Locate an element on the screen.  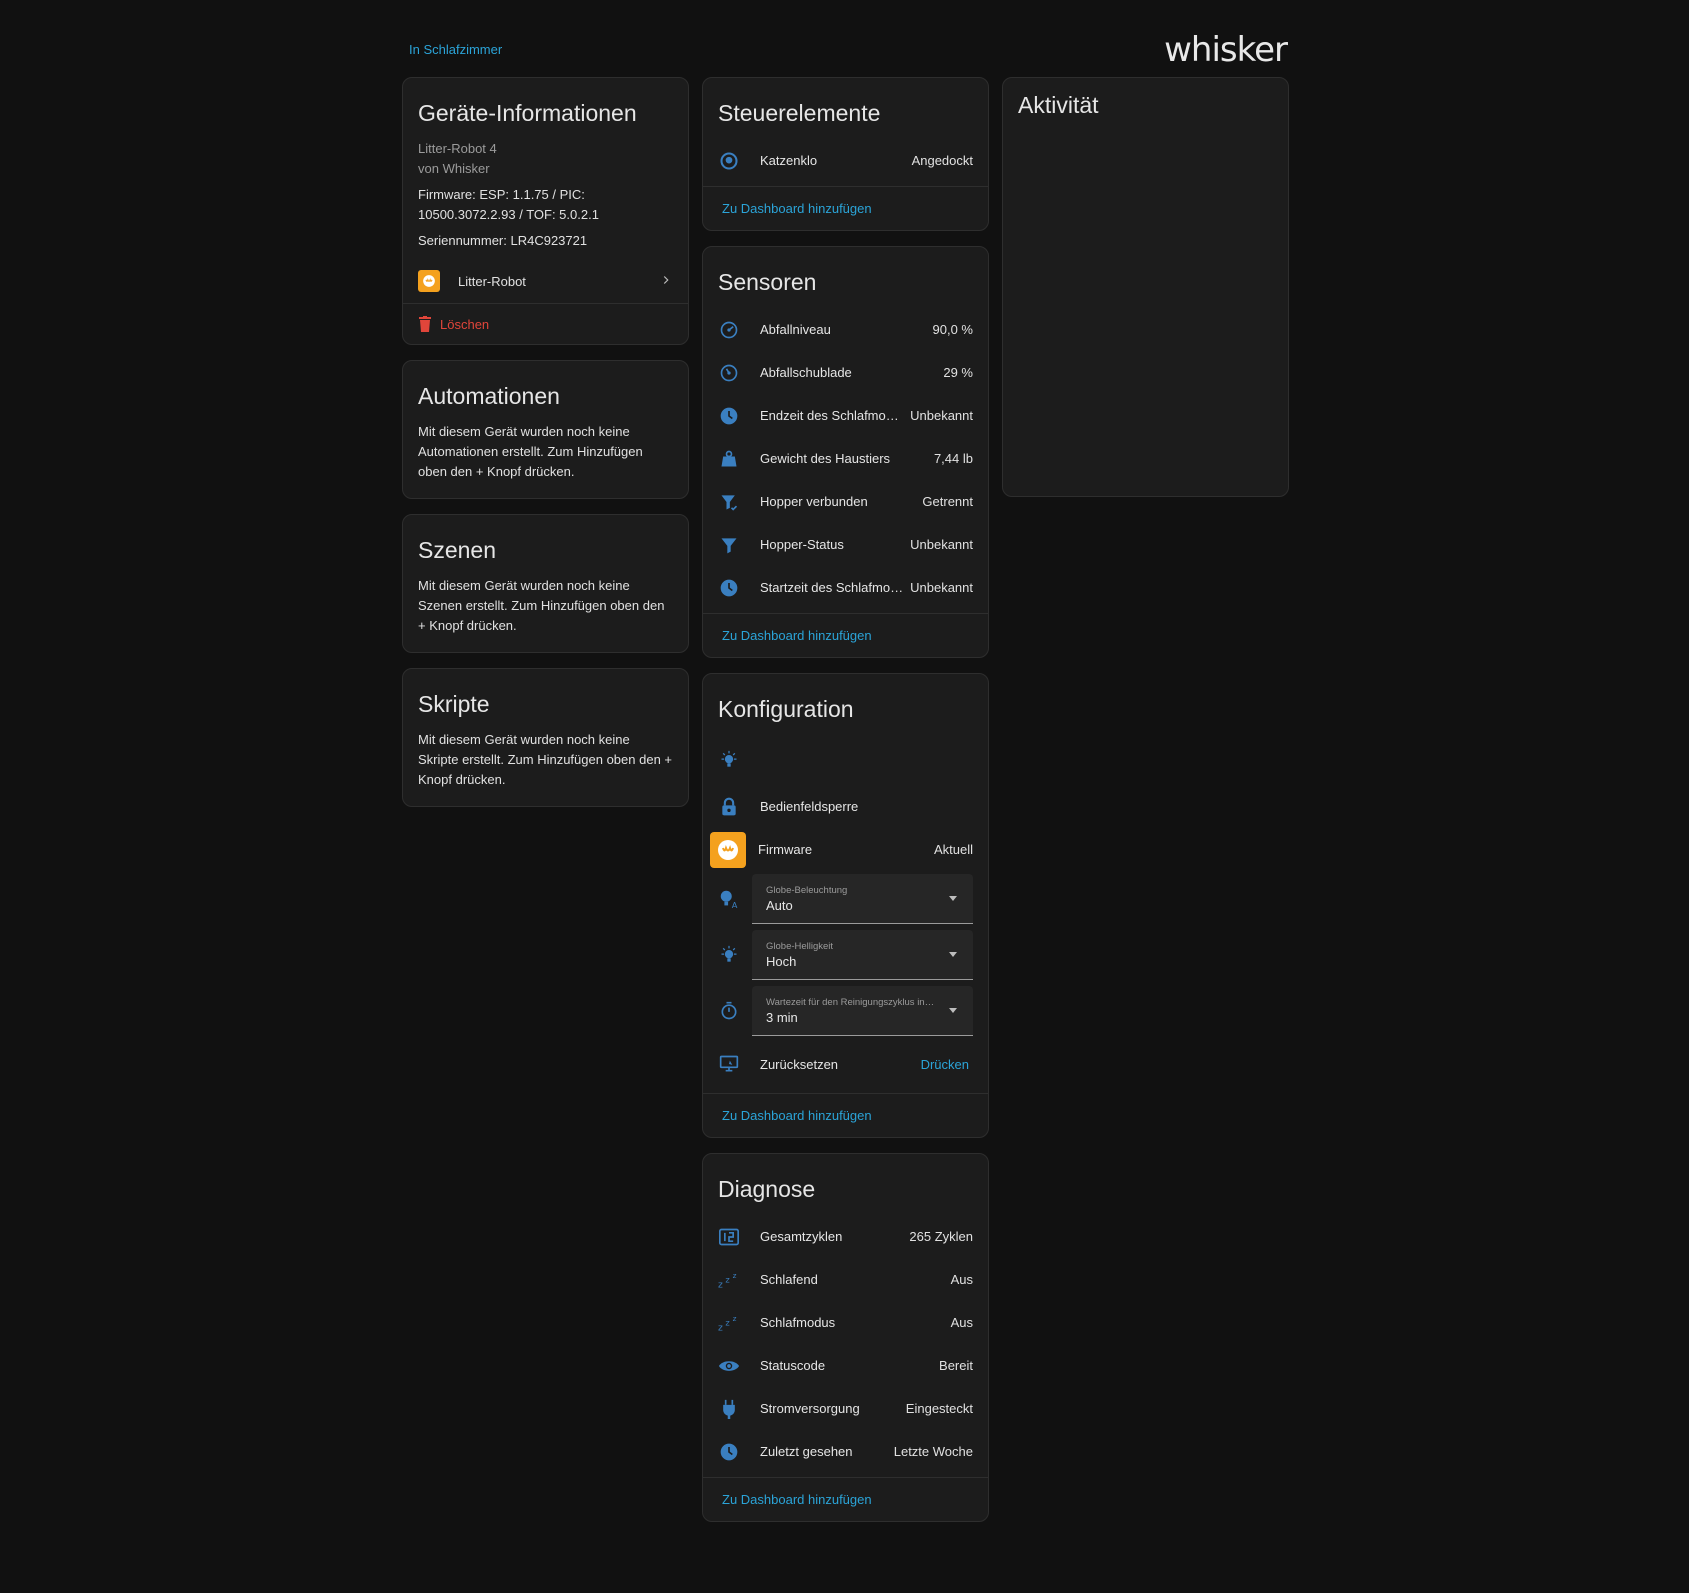
entity-row-gesamtzyklen: Gesamtzyklen 265 Zyklen is located at coordinates (845, 1236).